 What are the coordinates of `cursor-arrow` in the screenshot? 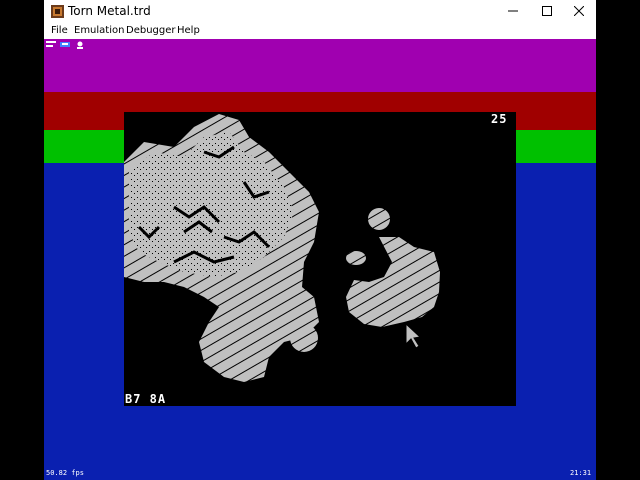 It's located at (413, 335).